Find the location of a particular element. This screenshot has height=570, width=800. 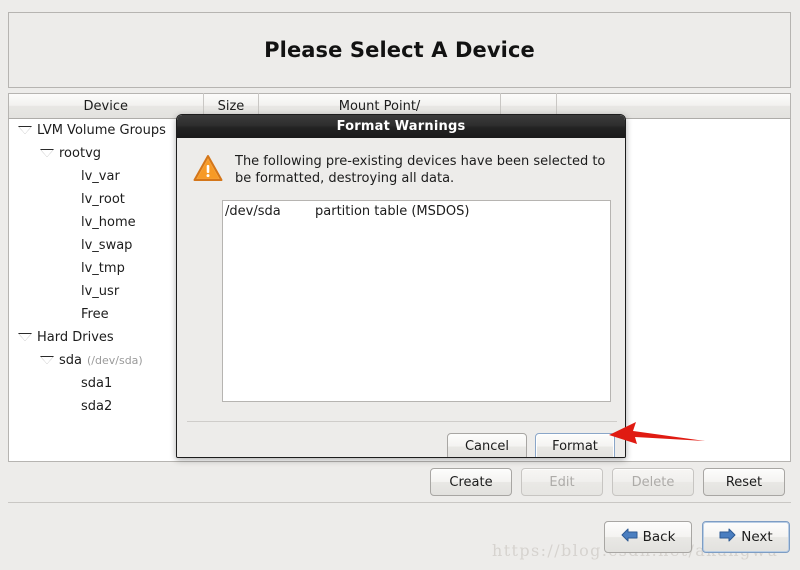

format-button: Format is located at coordinates (575, 445).